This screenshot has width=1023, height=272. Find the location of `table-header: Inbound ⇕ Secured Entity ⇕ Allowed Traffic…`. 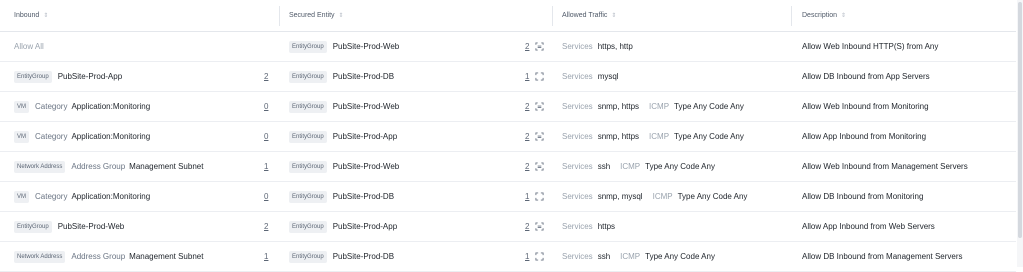

table-header: Inbound ⇕ Secured Entity ⇕ Allowed Traffic… is located at coordinates (508, 16).